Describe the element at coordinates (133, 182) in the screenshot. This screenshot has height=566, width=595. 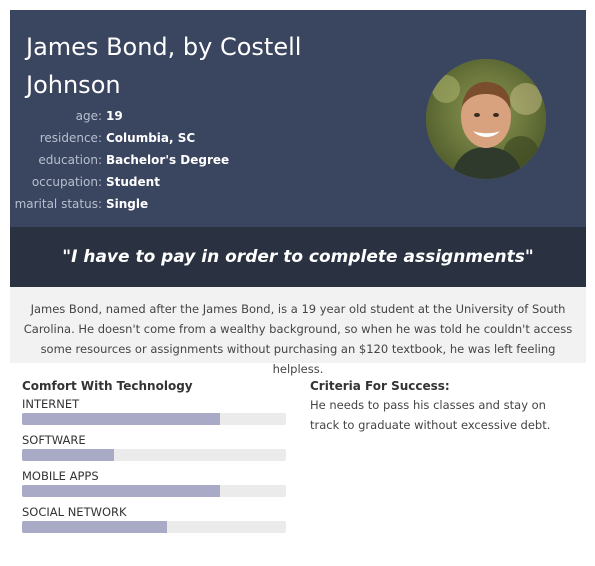
I see `fact-value: Student` at that location.